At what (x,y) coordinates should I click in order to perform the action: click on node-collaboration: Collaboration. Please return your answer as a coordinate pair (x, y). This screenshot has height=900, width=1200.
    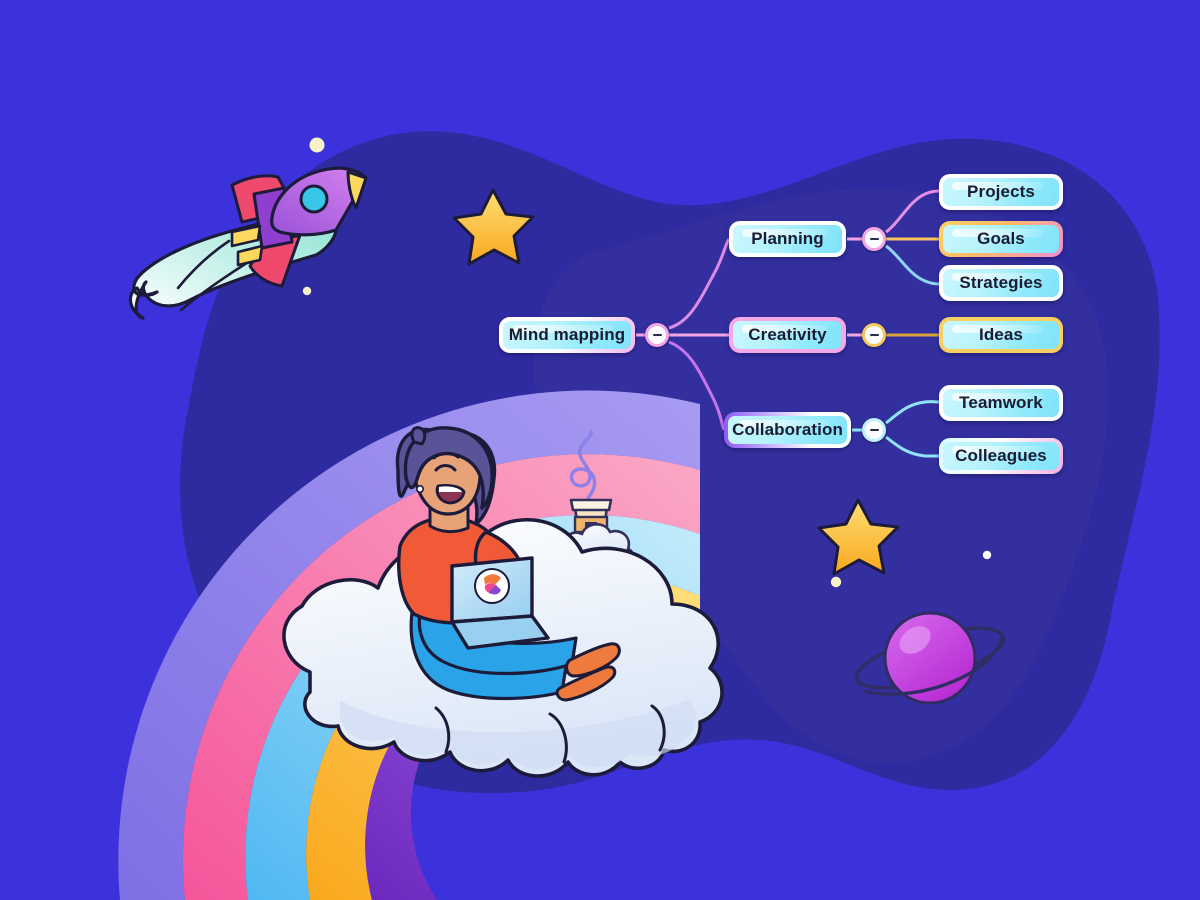
    Looking at the image, I should click on (787, 430).